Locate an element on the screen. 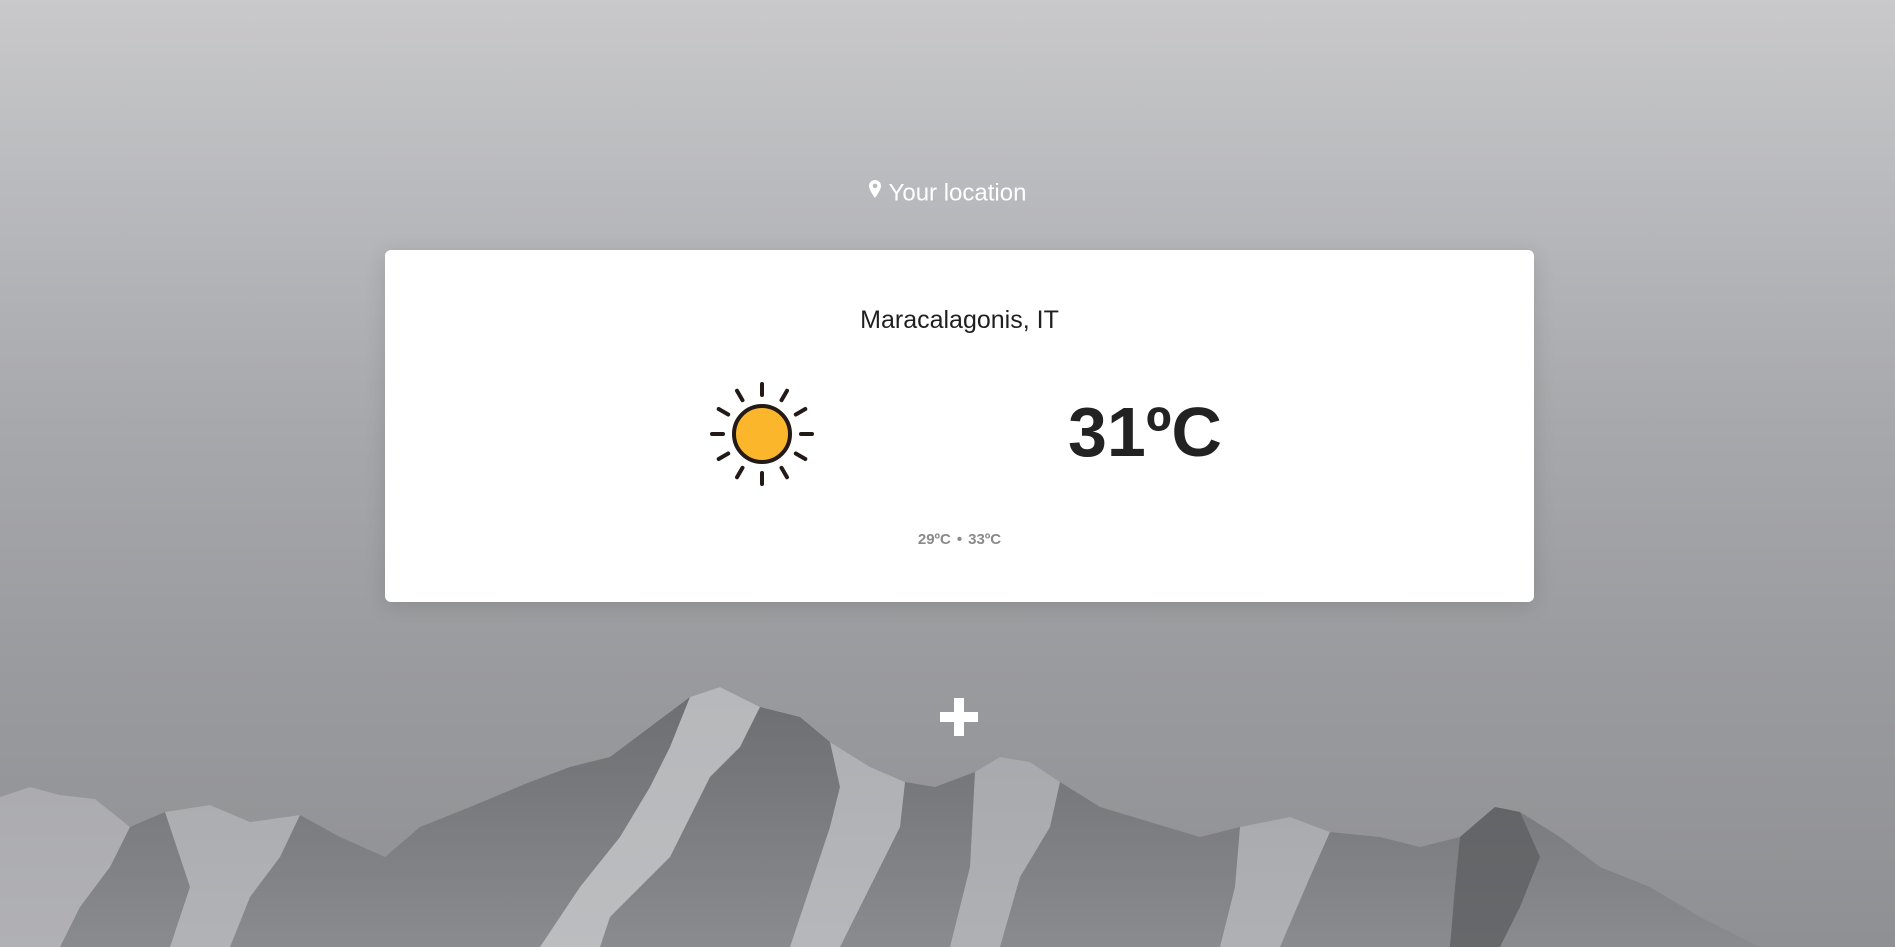 This screenshot has width=1895, height=947. location-label: Your location is located at coordinates (957, 193).